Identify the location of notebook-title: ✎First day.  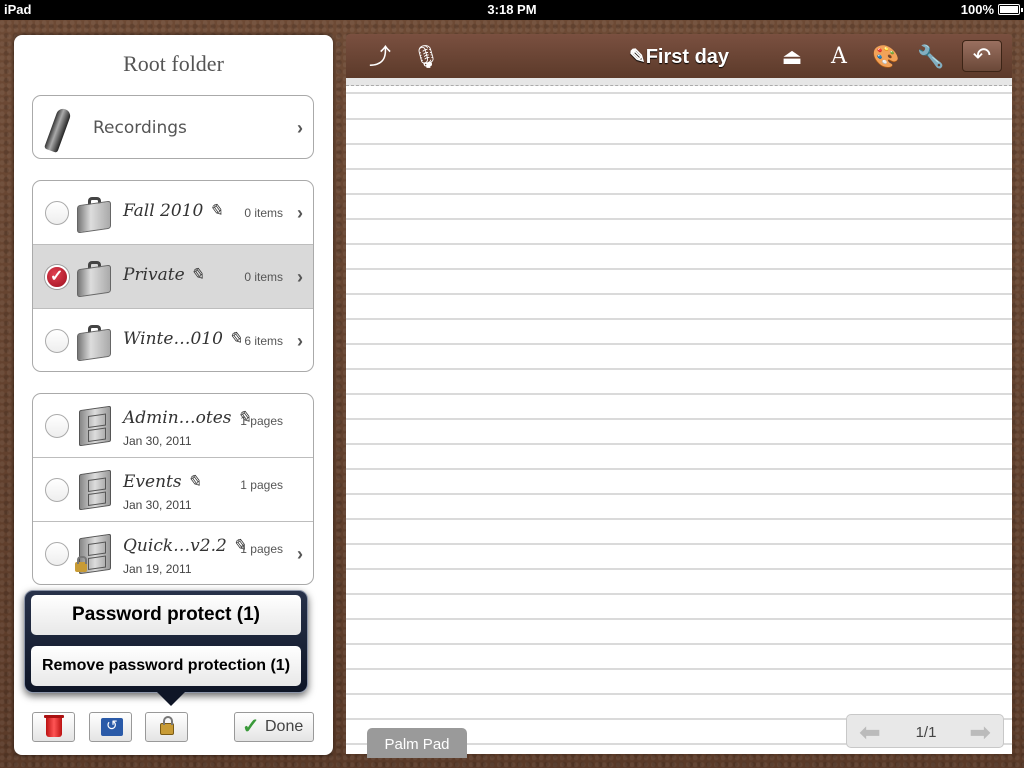
(679, 56).